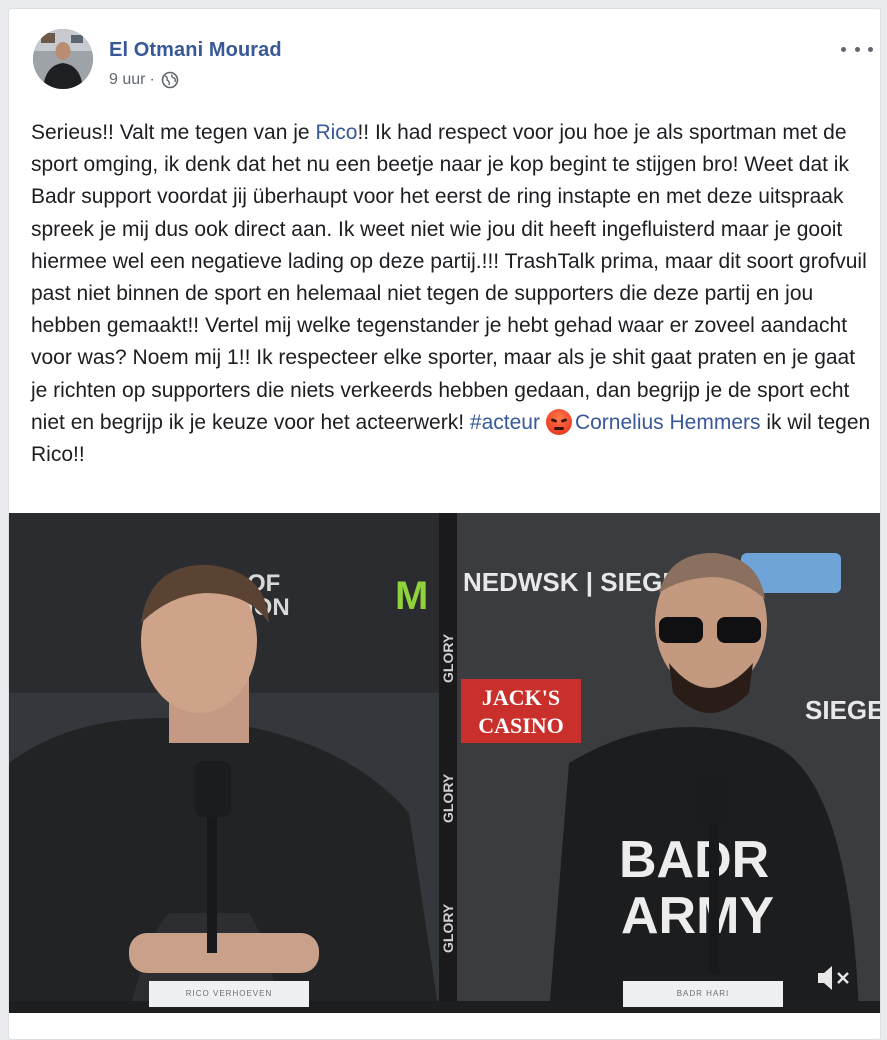 This screenshot has width=887, height=1040. Describe the element at coordinates (521, 725) in the screenshot. I see `svg-text: CASINO` at that location.